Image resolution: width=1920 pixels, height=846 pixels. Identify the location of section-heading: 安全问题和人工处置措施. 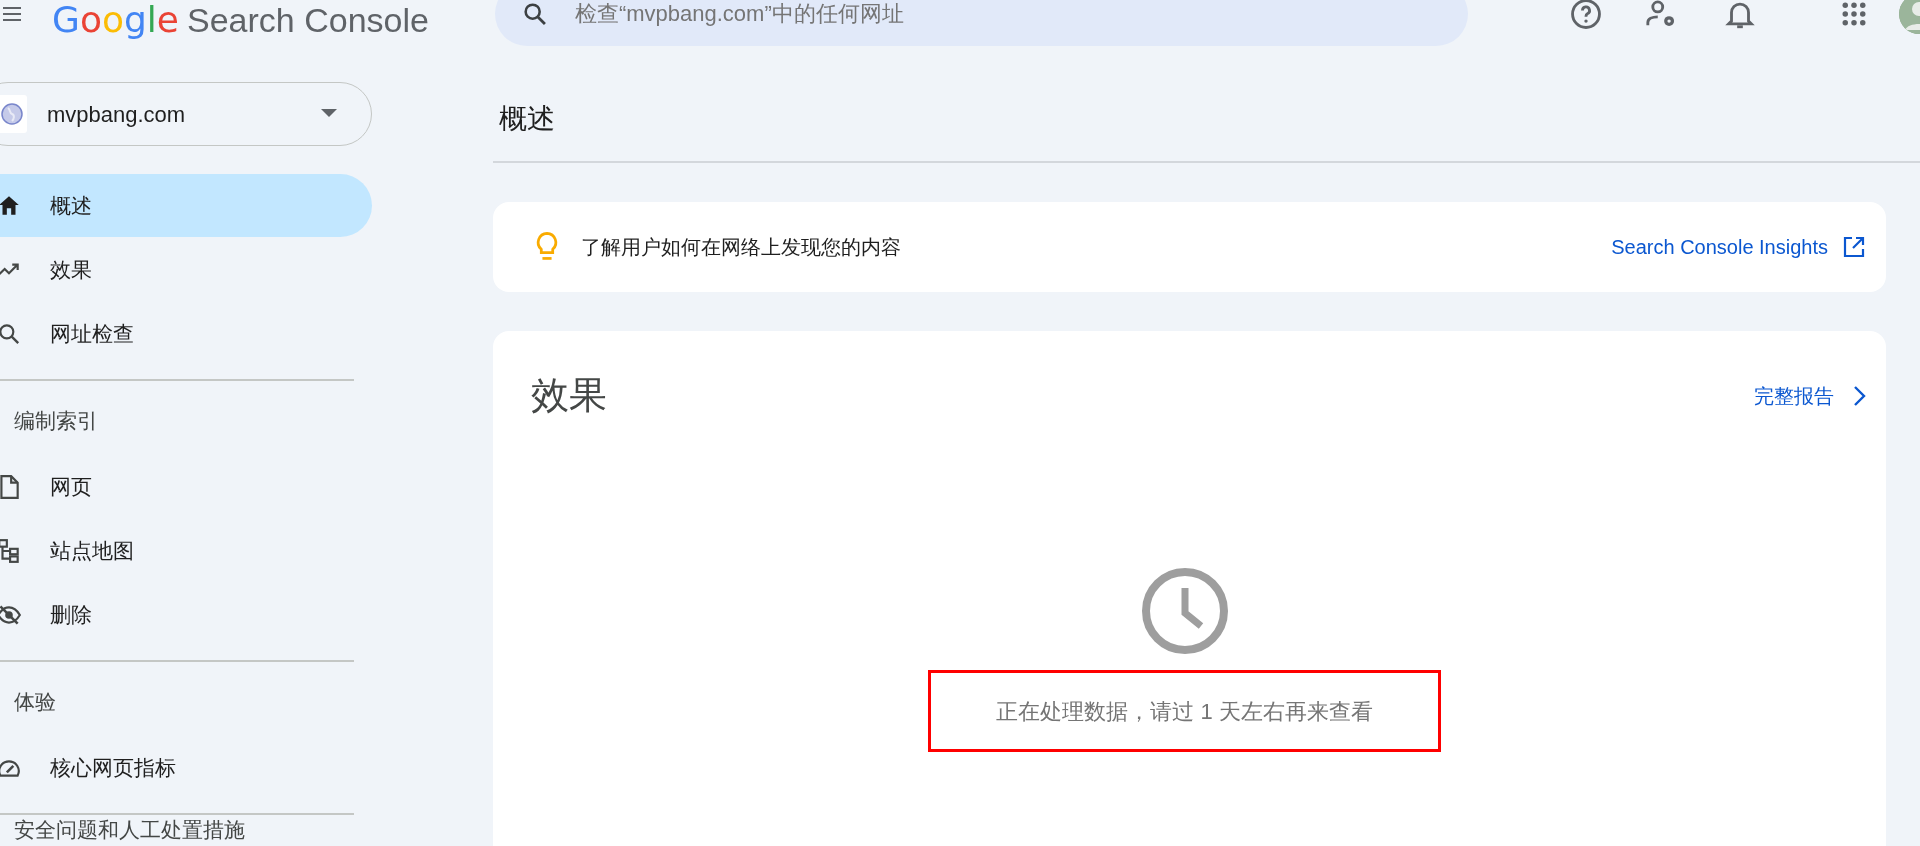
(129, 830).